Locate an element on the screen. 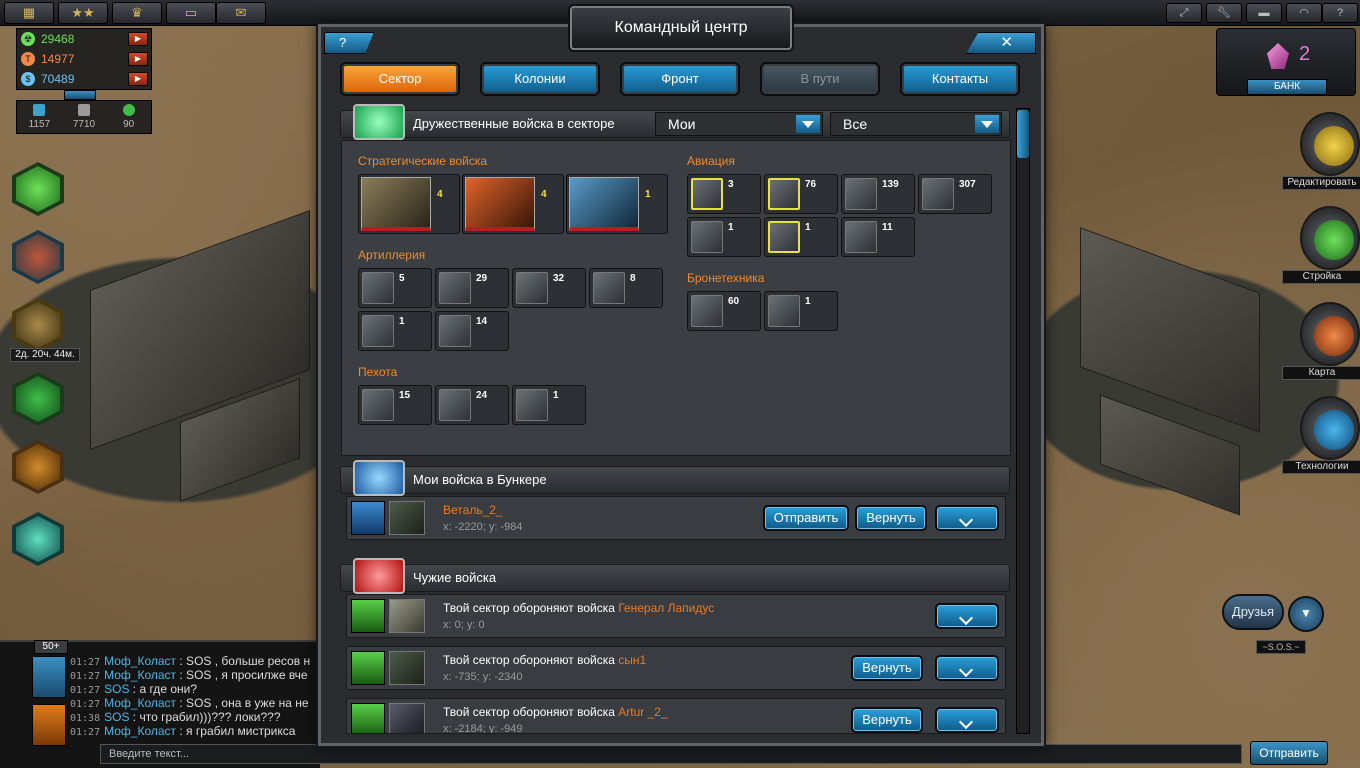 Image resolution: width=1360 pixels, height=768 pixels. trophy-icon: ♛ is located at coordinates (137, 13).